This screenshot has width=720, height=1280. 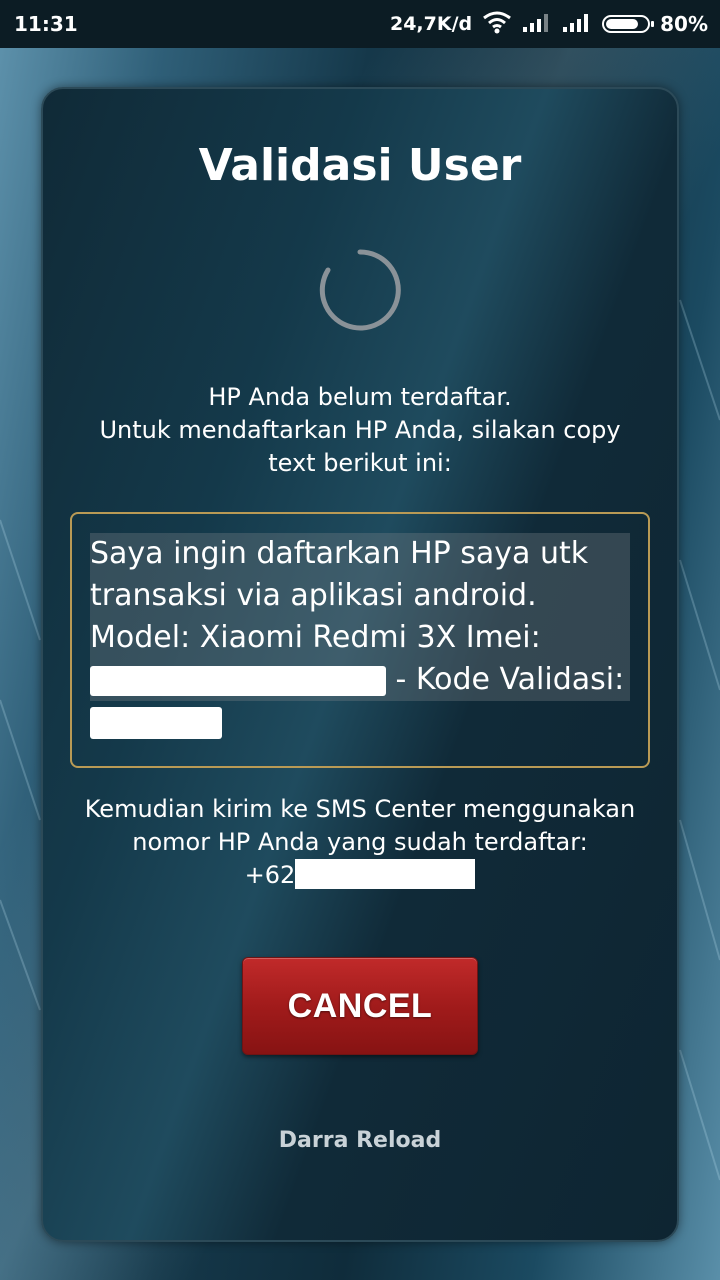 I want to click on battery-fill, so click(x=622, y=24).